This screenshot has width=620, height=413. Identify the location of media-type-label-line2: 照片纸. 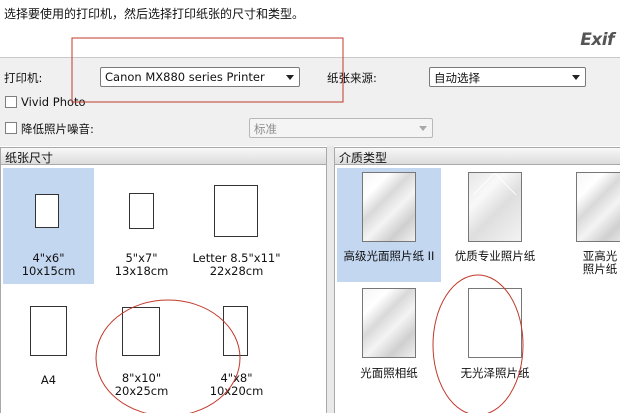
(600, 269).